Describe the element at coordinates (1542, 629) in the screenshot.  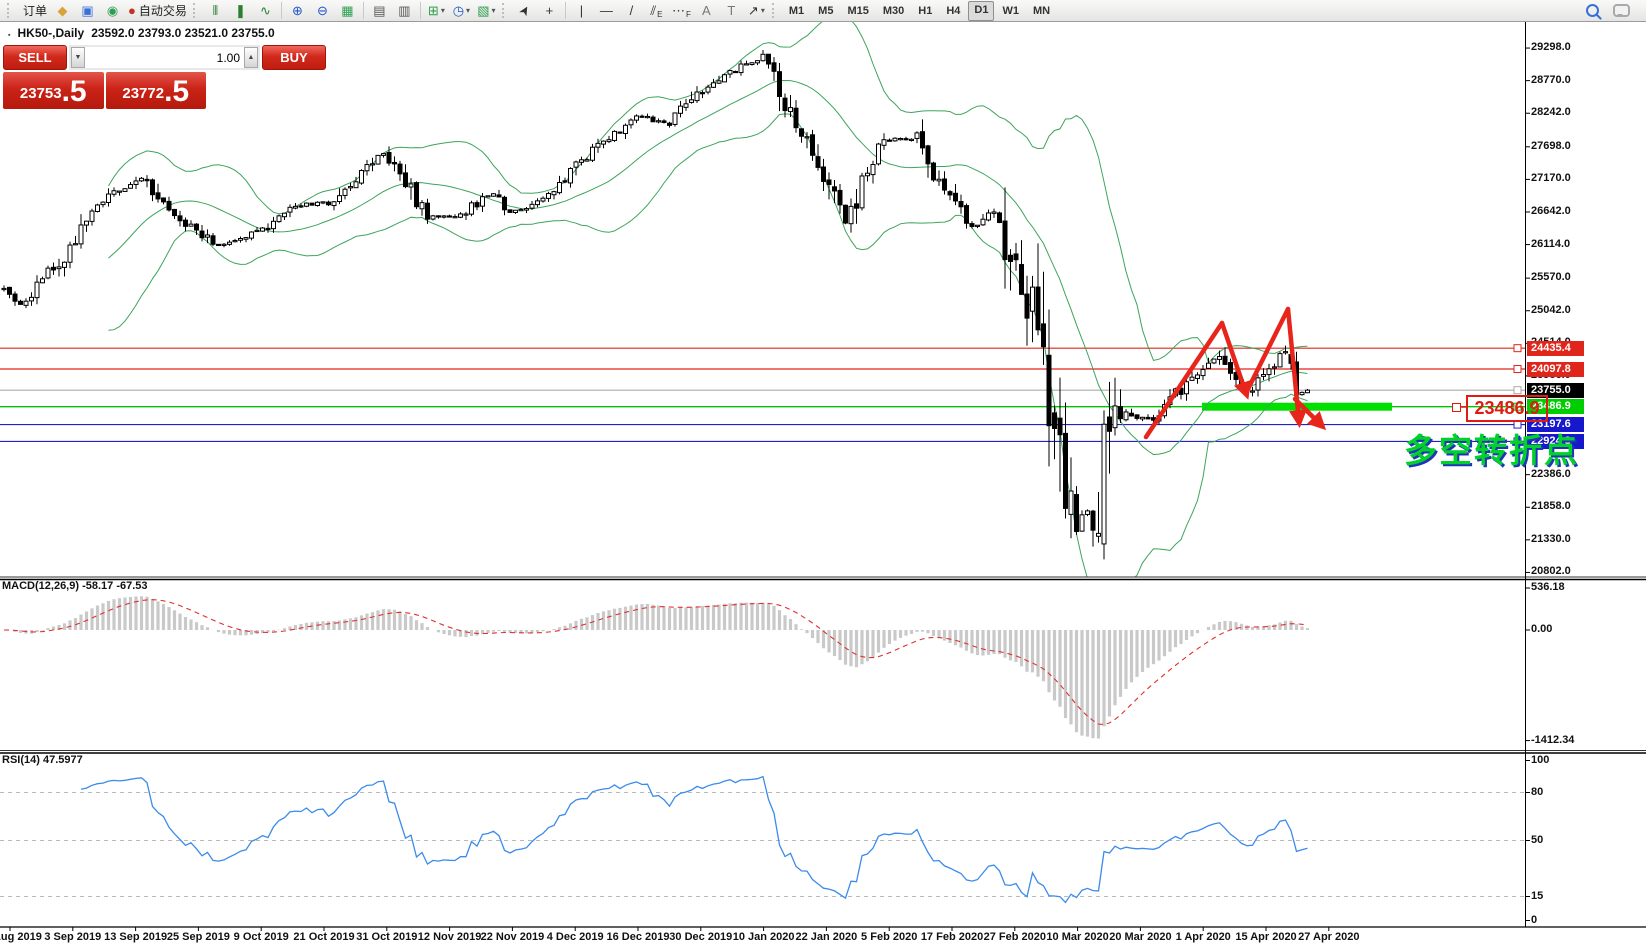
I see `macd-axis-label: 0.00` at that location.